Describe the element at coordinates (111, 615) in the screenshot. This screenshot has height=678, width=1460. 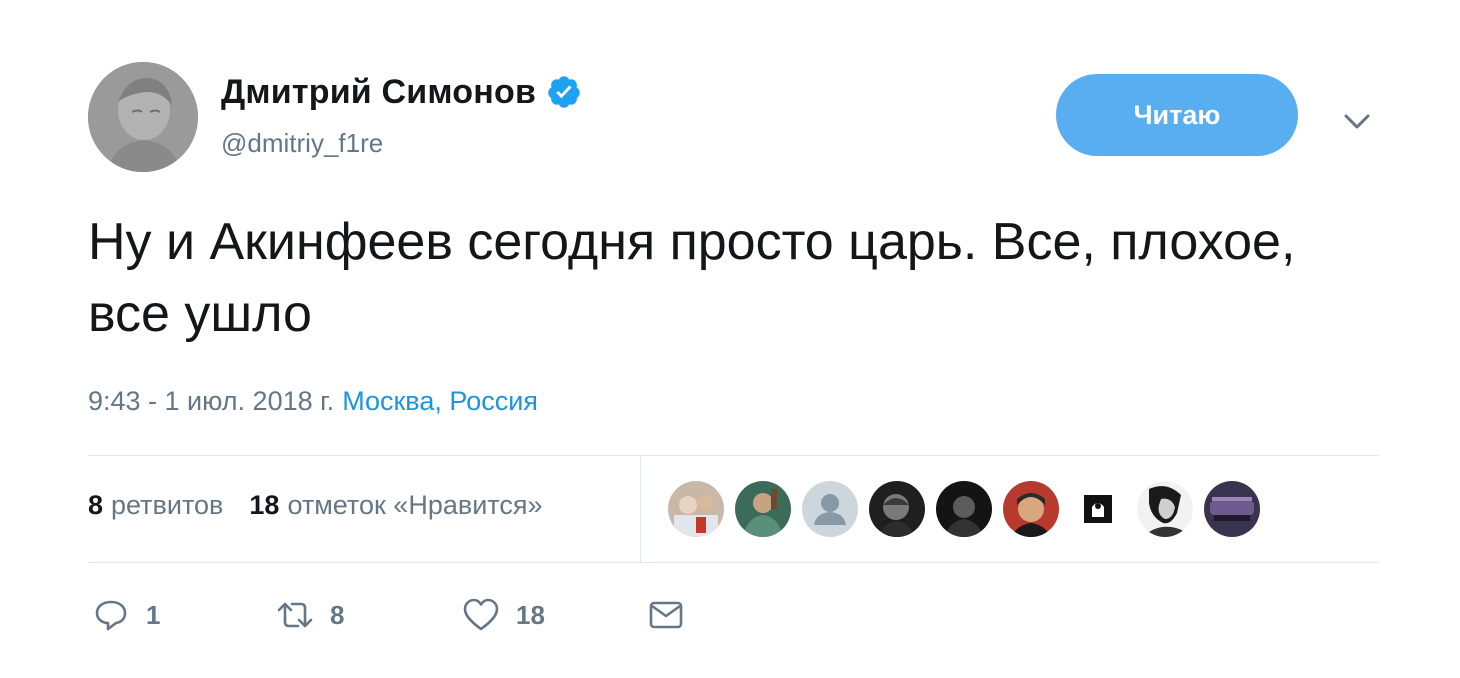
I see `reply-icon` at that location.